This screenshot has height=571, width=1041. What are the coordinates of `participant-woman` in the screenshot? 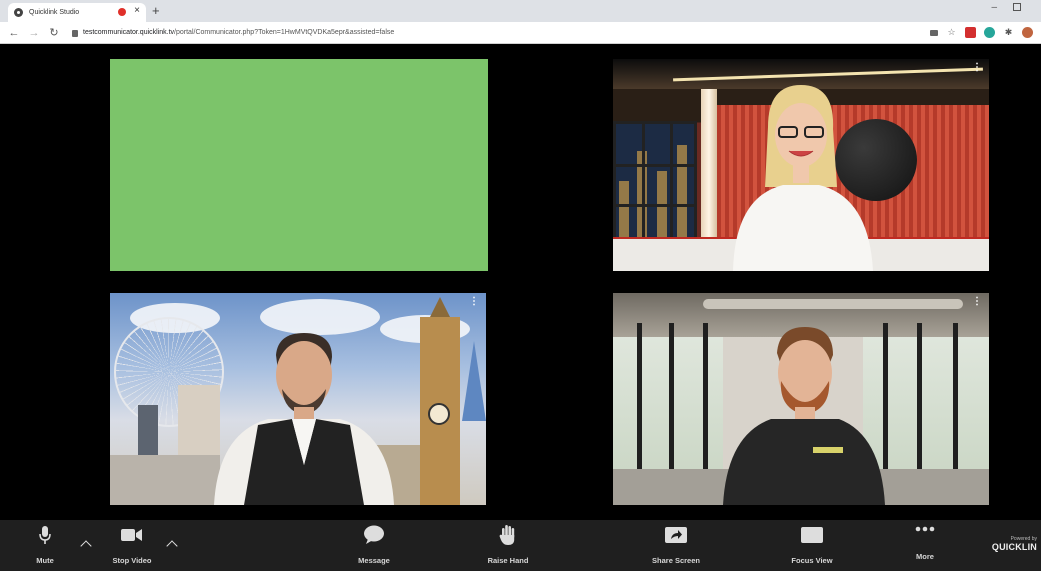 It's located at (803, 178).